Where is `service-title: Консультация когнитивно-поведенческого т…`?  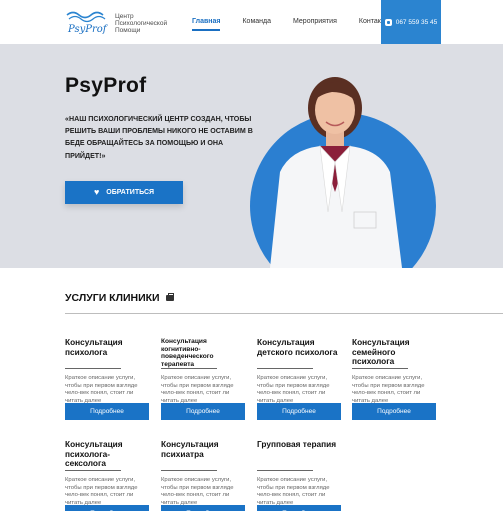 service-title: Консультация когнитивно-поведенческого т… is located at coordinates (187, 353).